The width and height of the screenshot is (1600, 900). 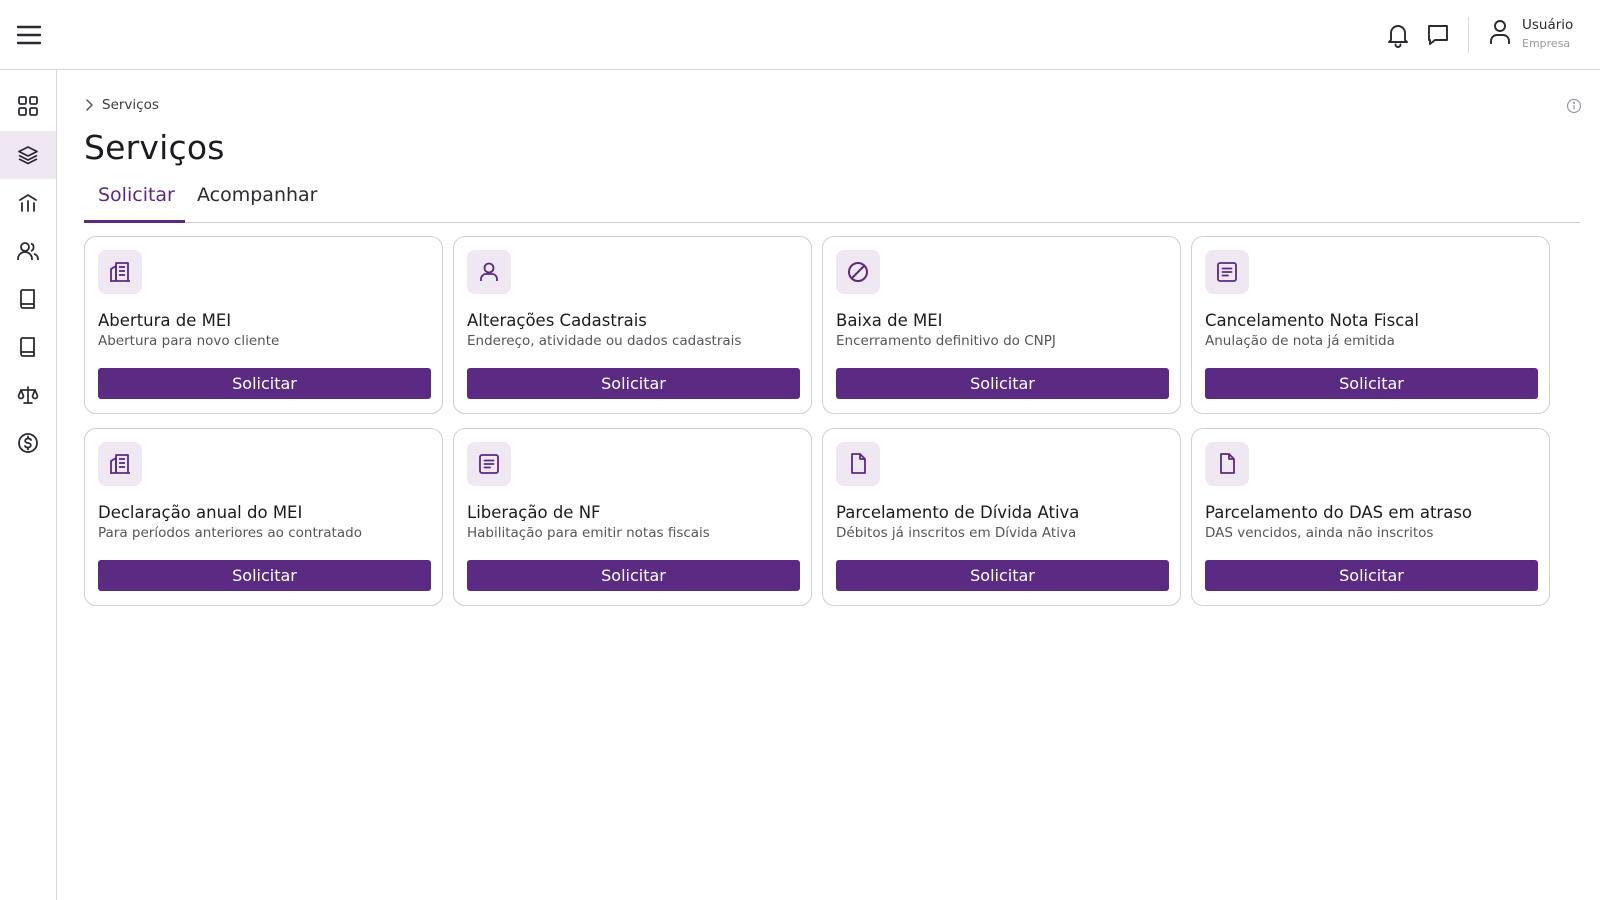 What do you see at coordinates (165, 320) in the screenshot?
I see `service-title: Abertura de MEI` at bounding box center [165, 320].